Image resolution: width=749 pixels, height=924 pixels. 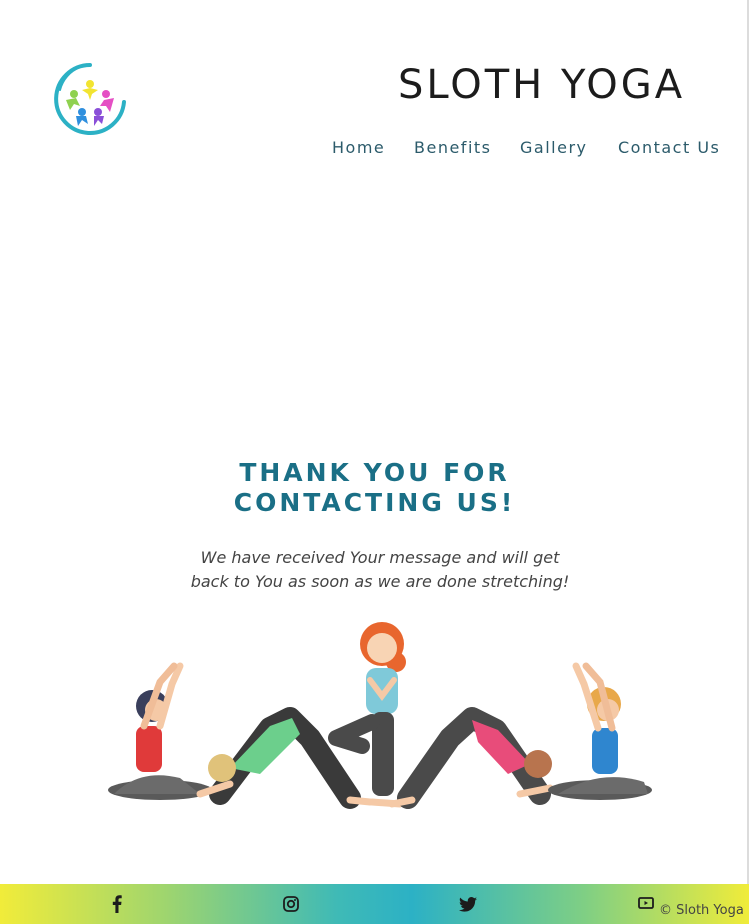 What do you see at coordinates (117, 904) in the screenshot?
I see `facebook-icon` at bounding box center [117, 904].